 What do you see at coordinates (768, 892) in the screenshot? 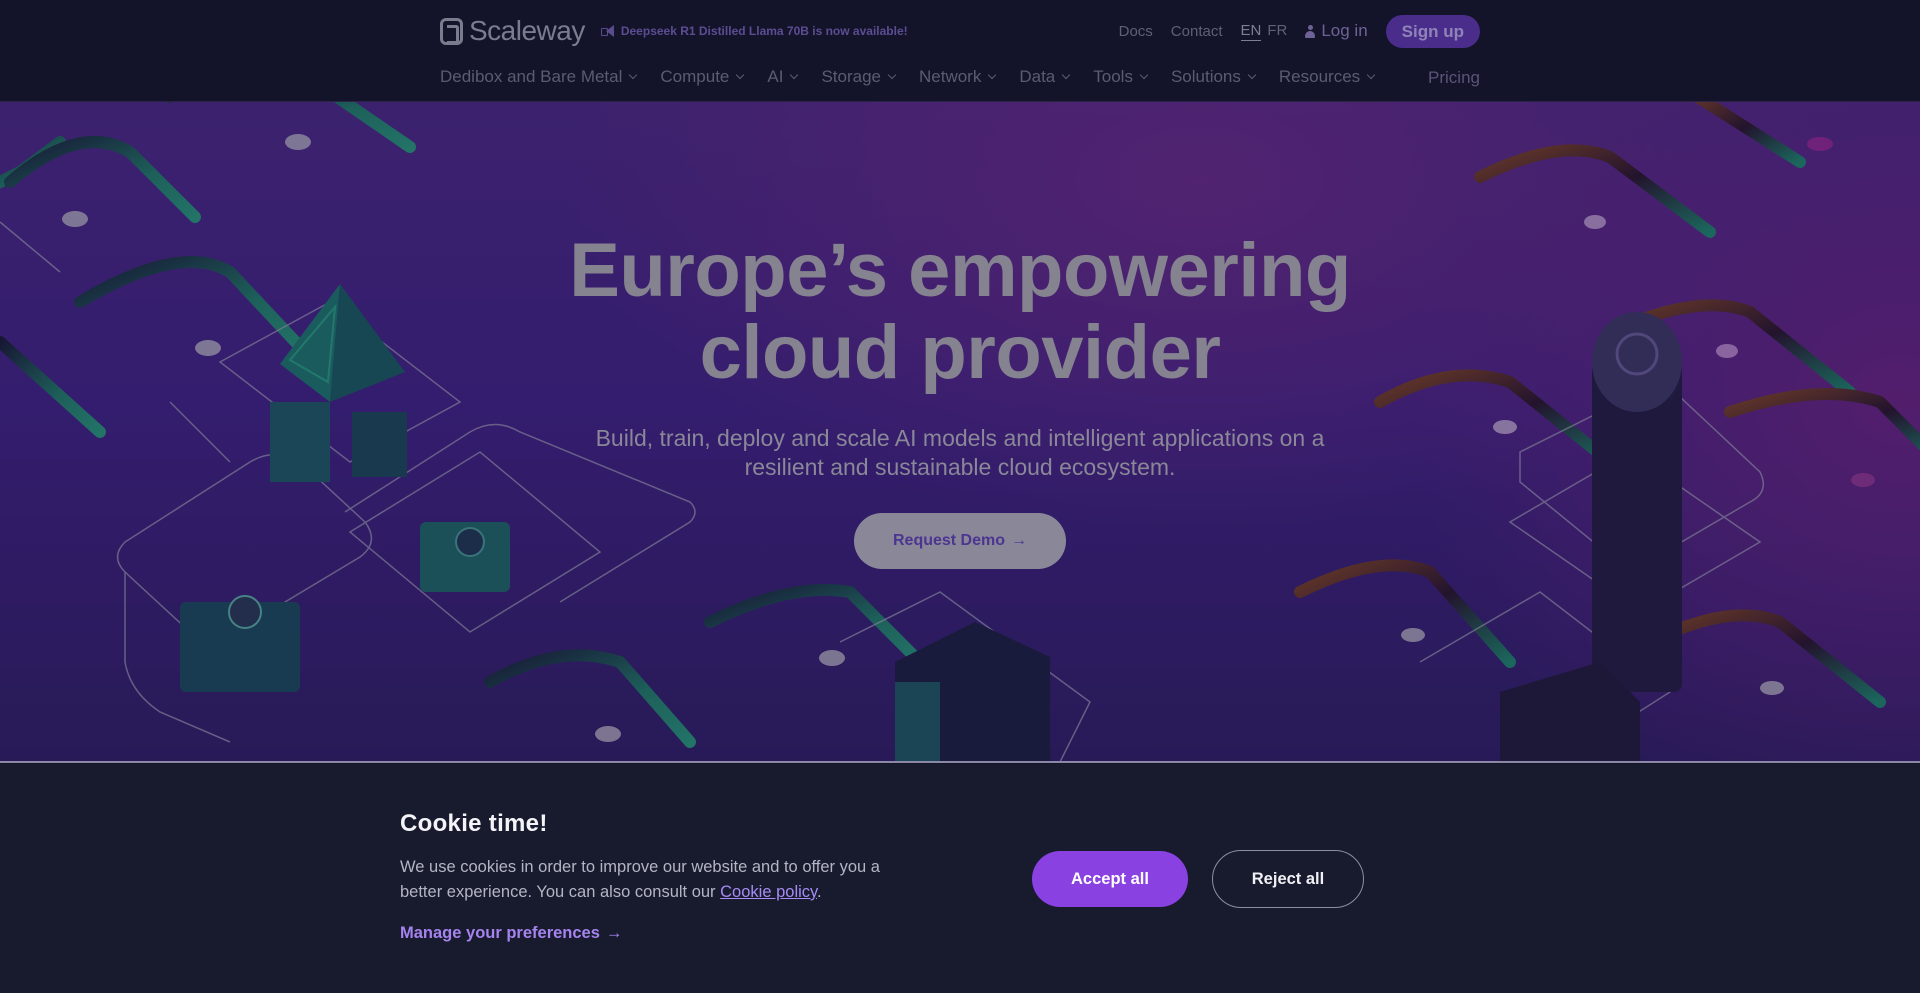
I see `cookie-policy-link: Cookie policy` at bounding box center [768, 892].